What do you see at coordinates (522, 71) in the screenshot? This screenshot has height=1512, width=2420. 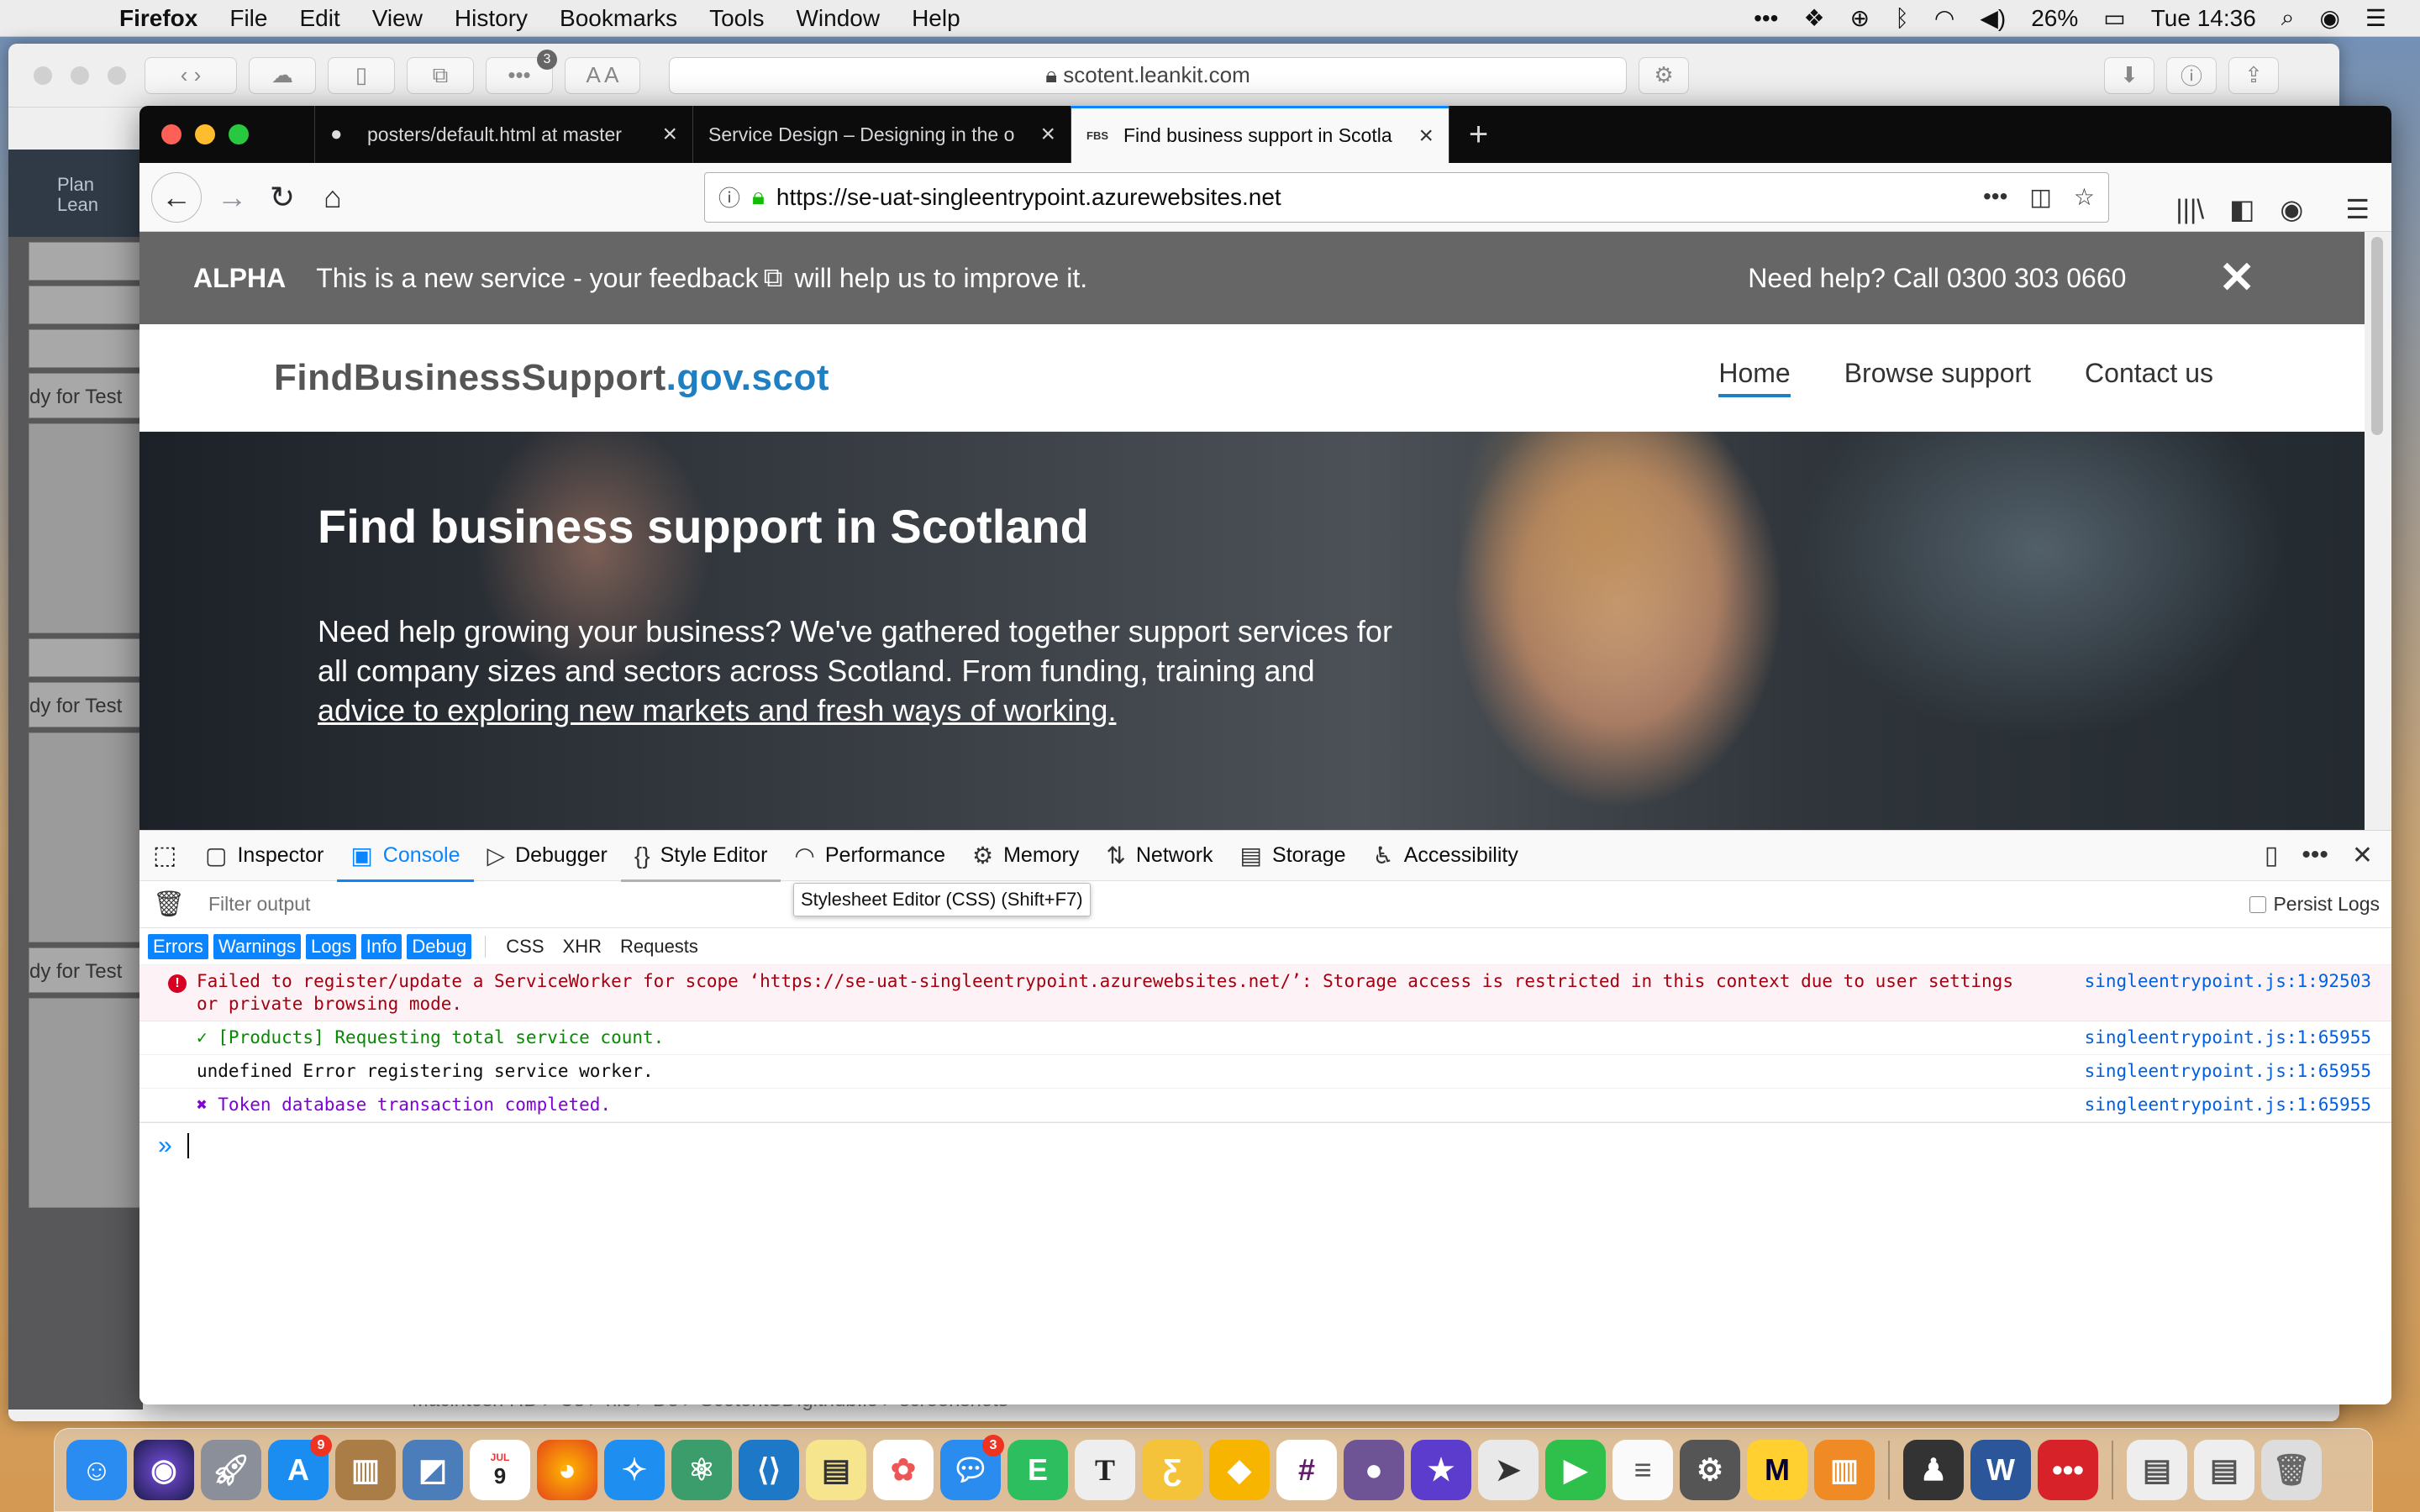 I see `bg-extensions-icon: ••• 3` at bounding box center [522, 71].